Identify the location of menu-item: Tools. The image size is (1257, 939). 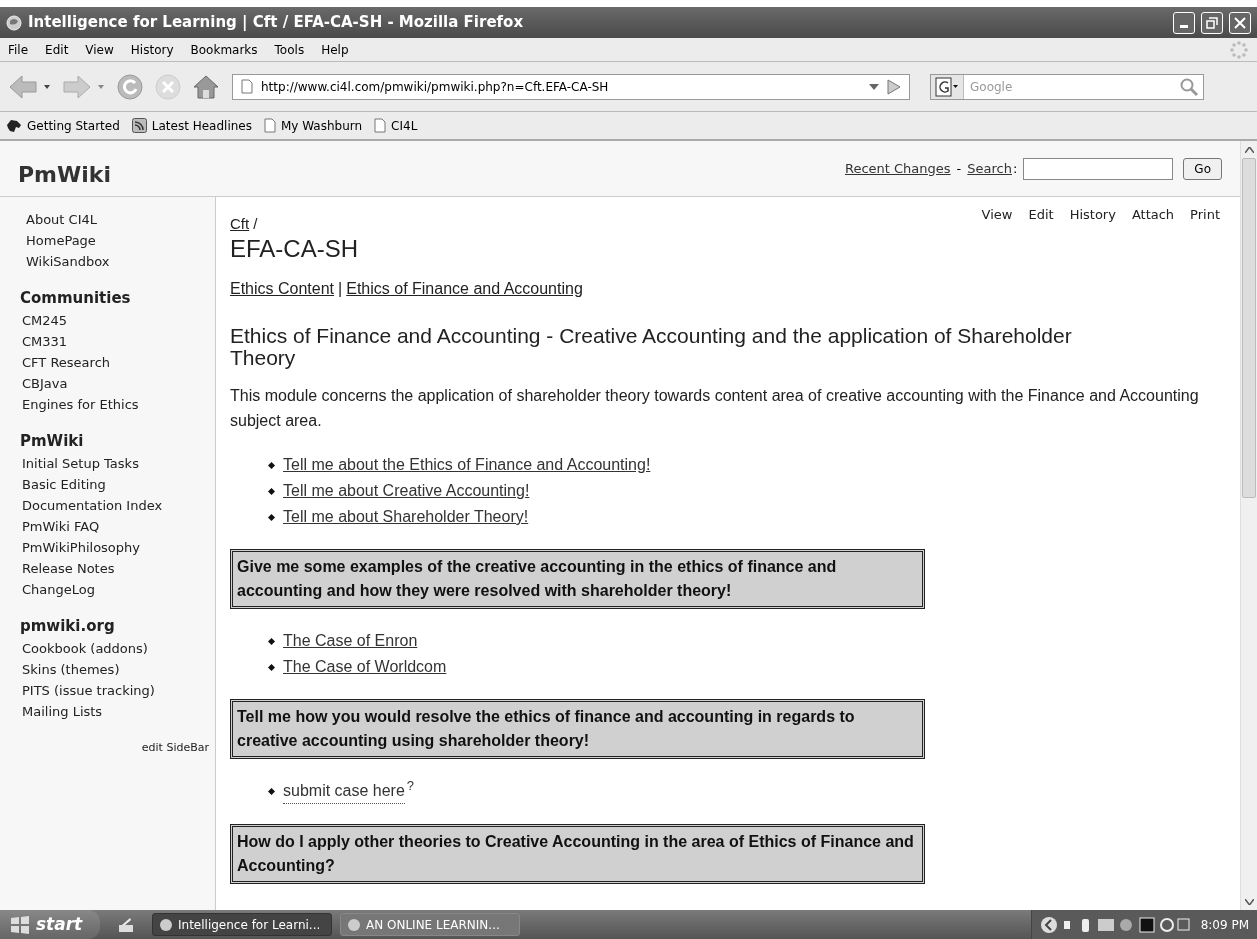
(289, 49).